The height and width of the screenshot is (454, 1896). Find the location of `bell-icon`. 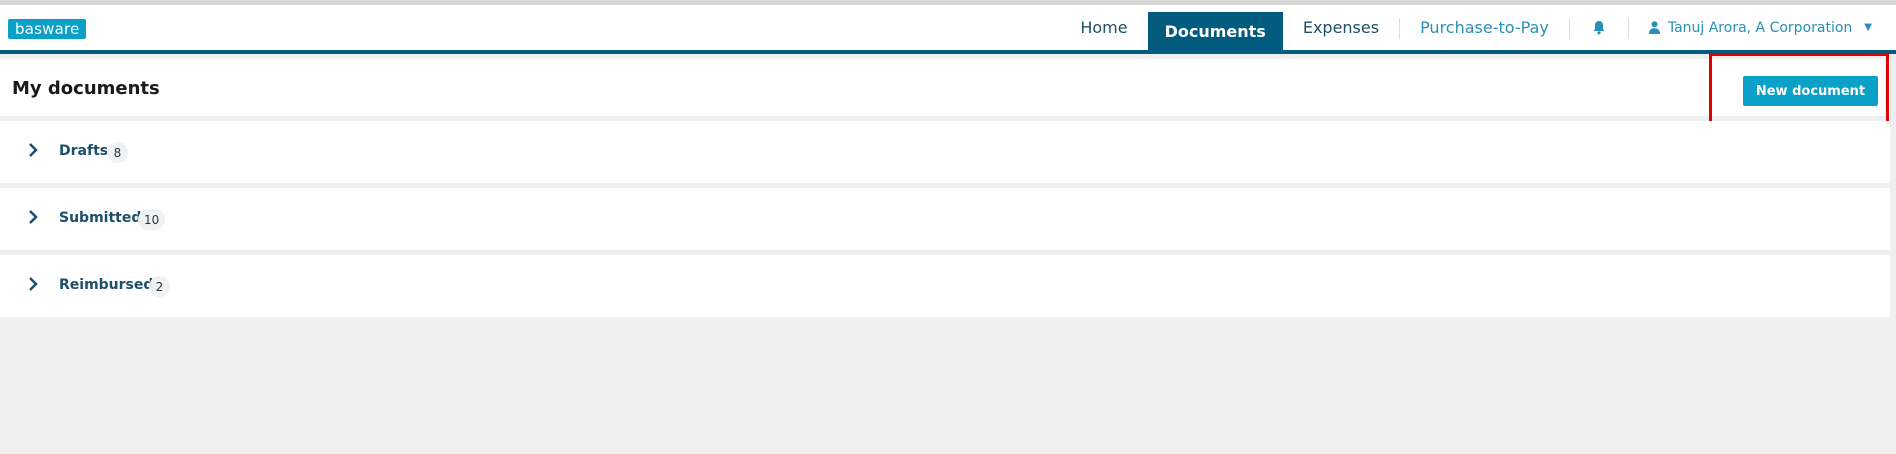

bell-icon is located at coordinates (1599, 28).